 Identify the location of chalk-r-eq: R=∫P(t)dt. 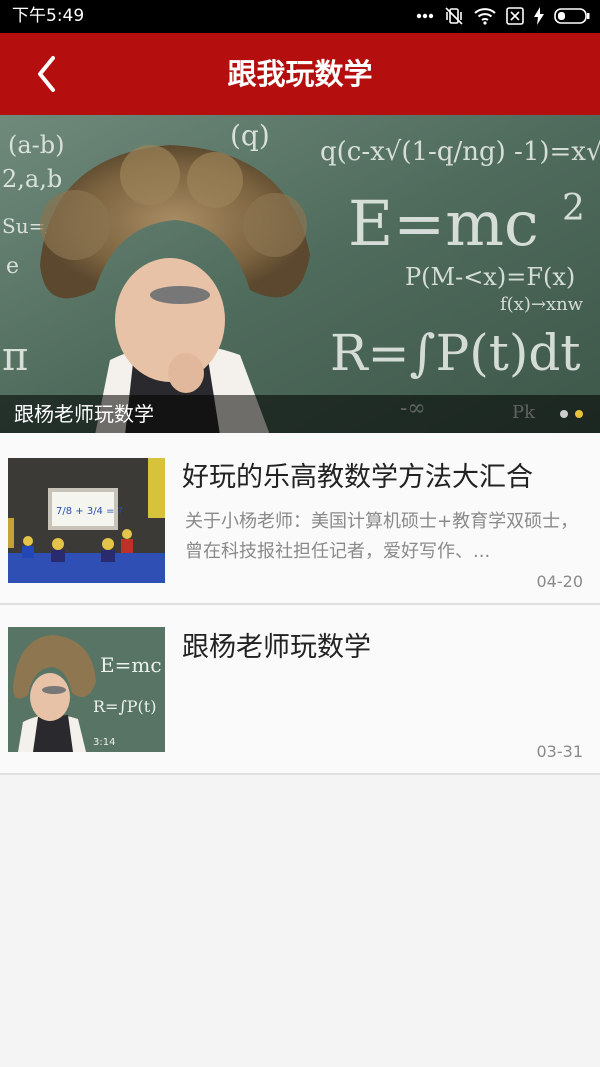
(455, 353).